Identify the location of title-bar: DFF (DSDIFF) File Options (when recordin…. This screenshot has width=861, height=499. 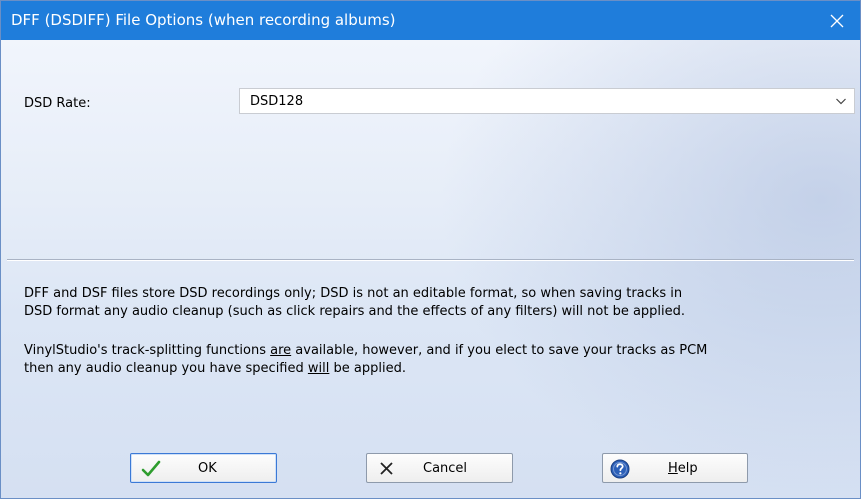
(430, 20).